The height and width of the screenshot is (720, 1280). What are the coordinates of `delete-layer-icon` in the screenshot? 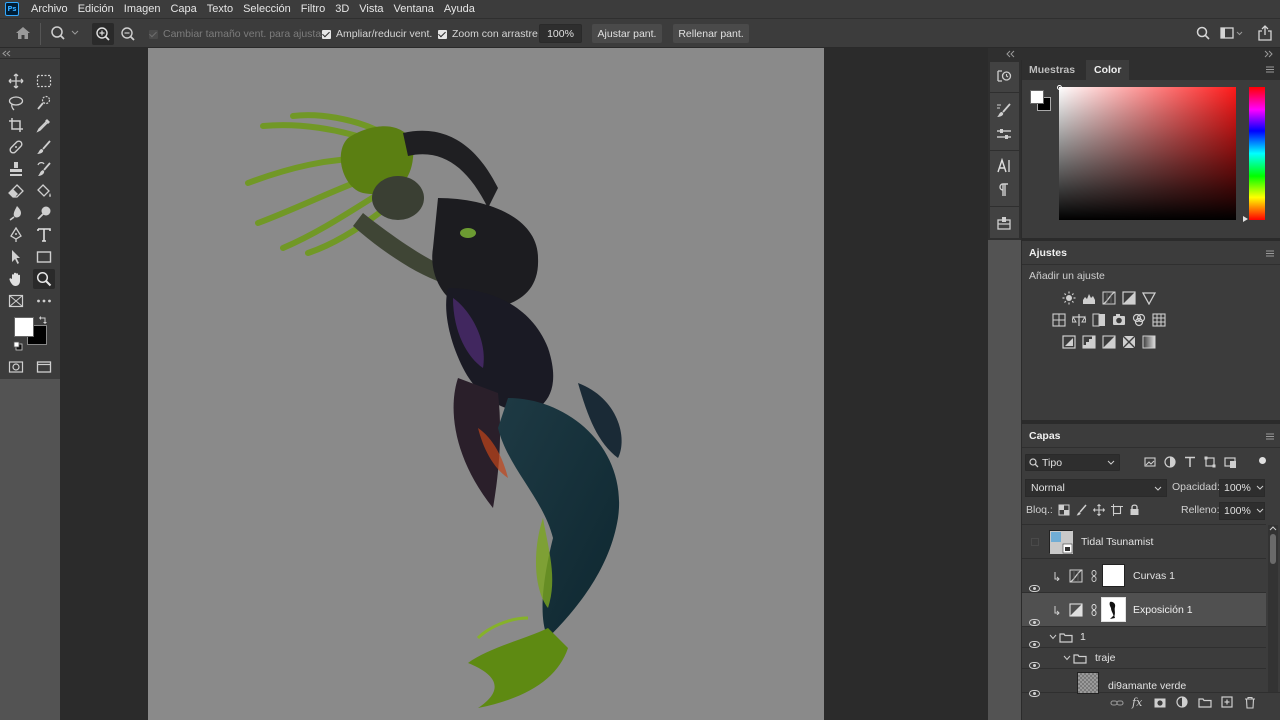 It's located at (1250, 702).